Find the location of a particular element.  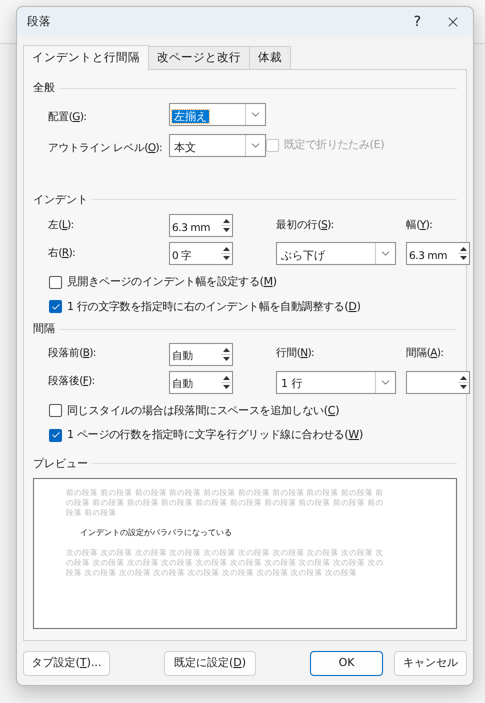

preview-sample-text: インデントの設定がバラバラになっている is located at coordinates (156, 533).